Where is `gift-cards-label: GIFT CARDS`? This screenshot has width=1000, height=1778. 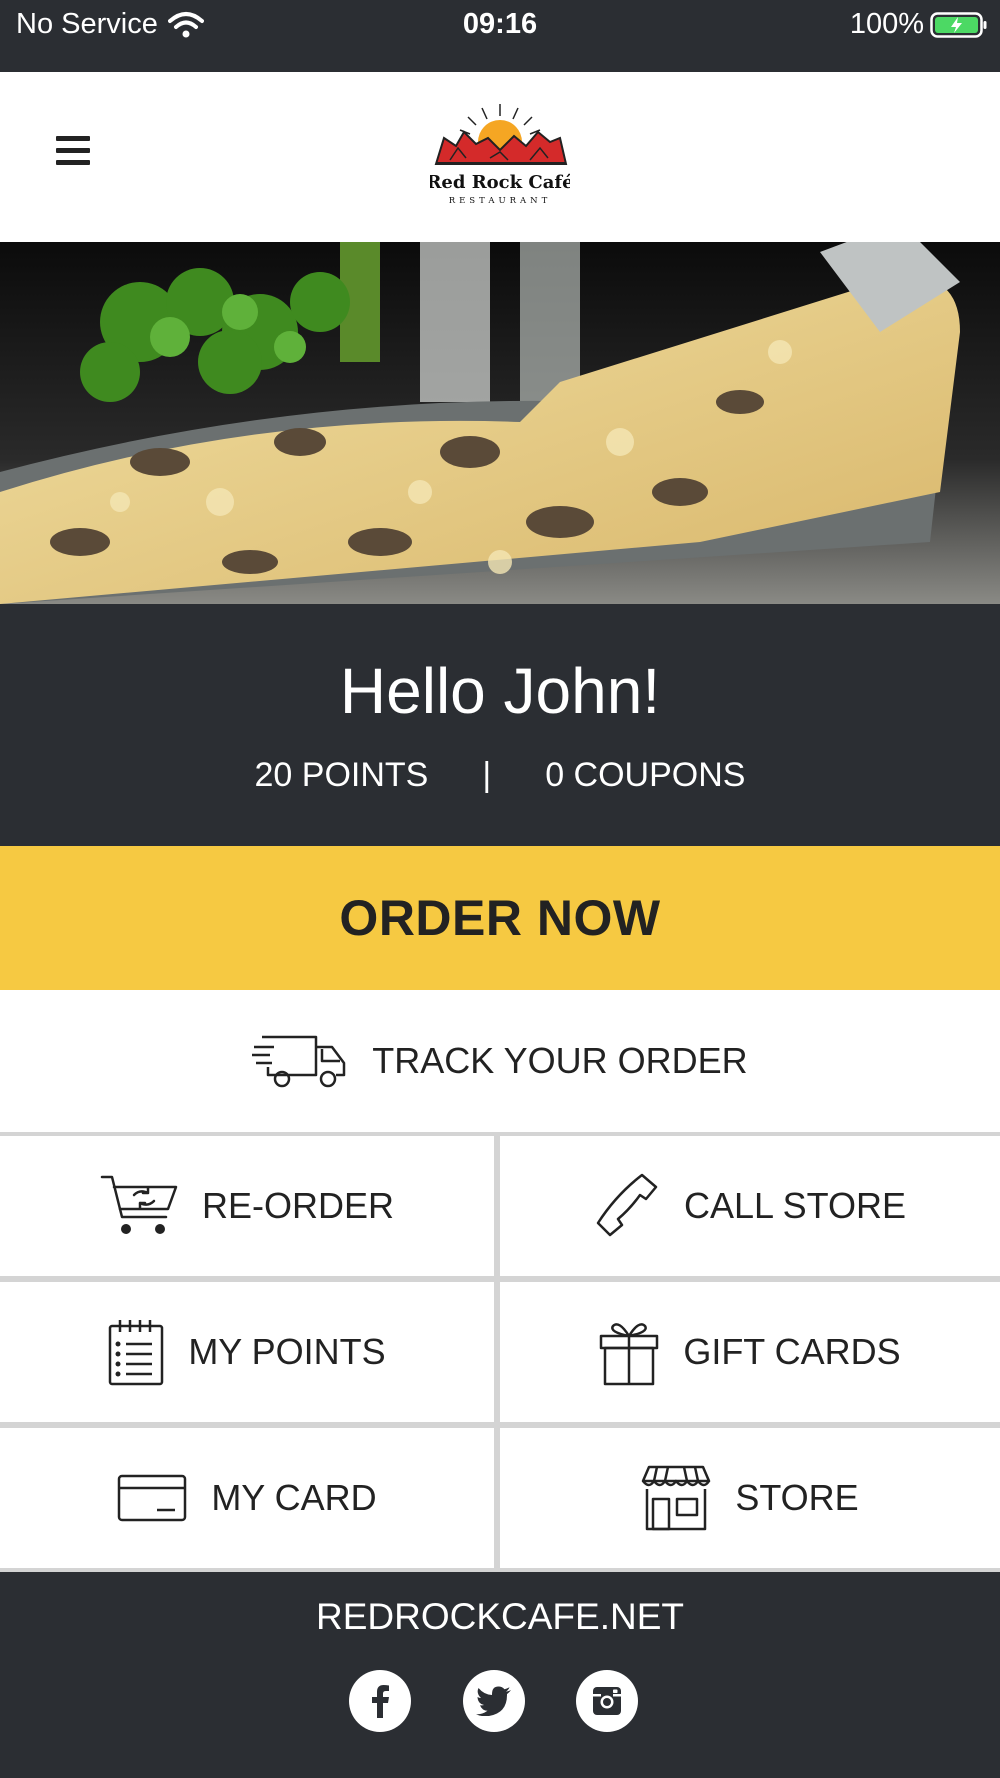 gift-cards-label: GIFT CARDS is located at coordinates (792, 1351).